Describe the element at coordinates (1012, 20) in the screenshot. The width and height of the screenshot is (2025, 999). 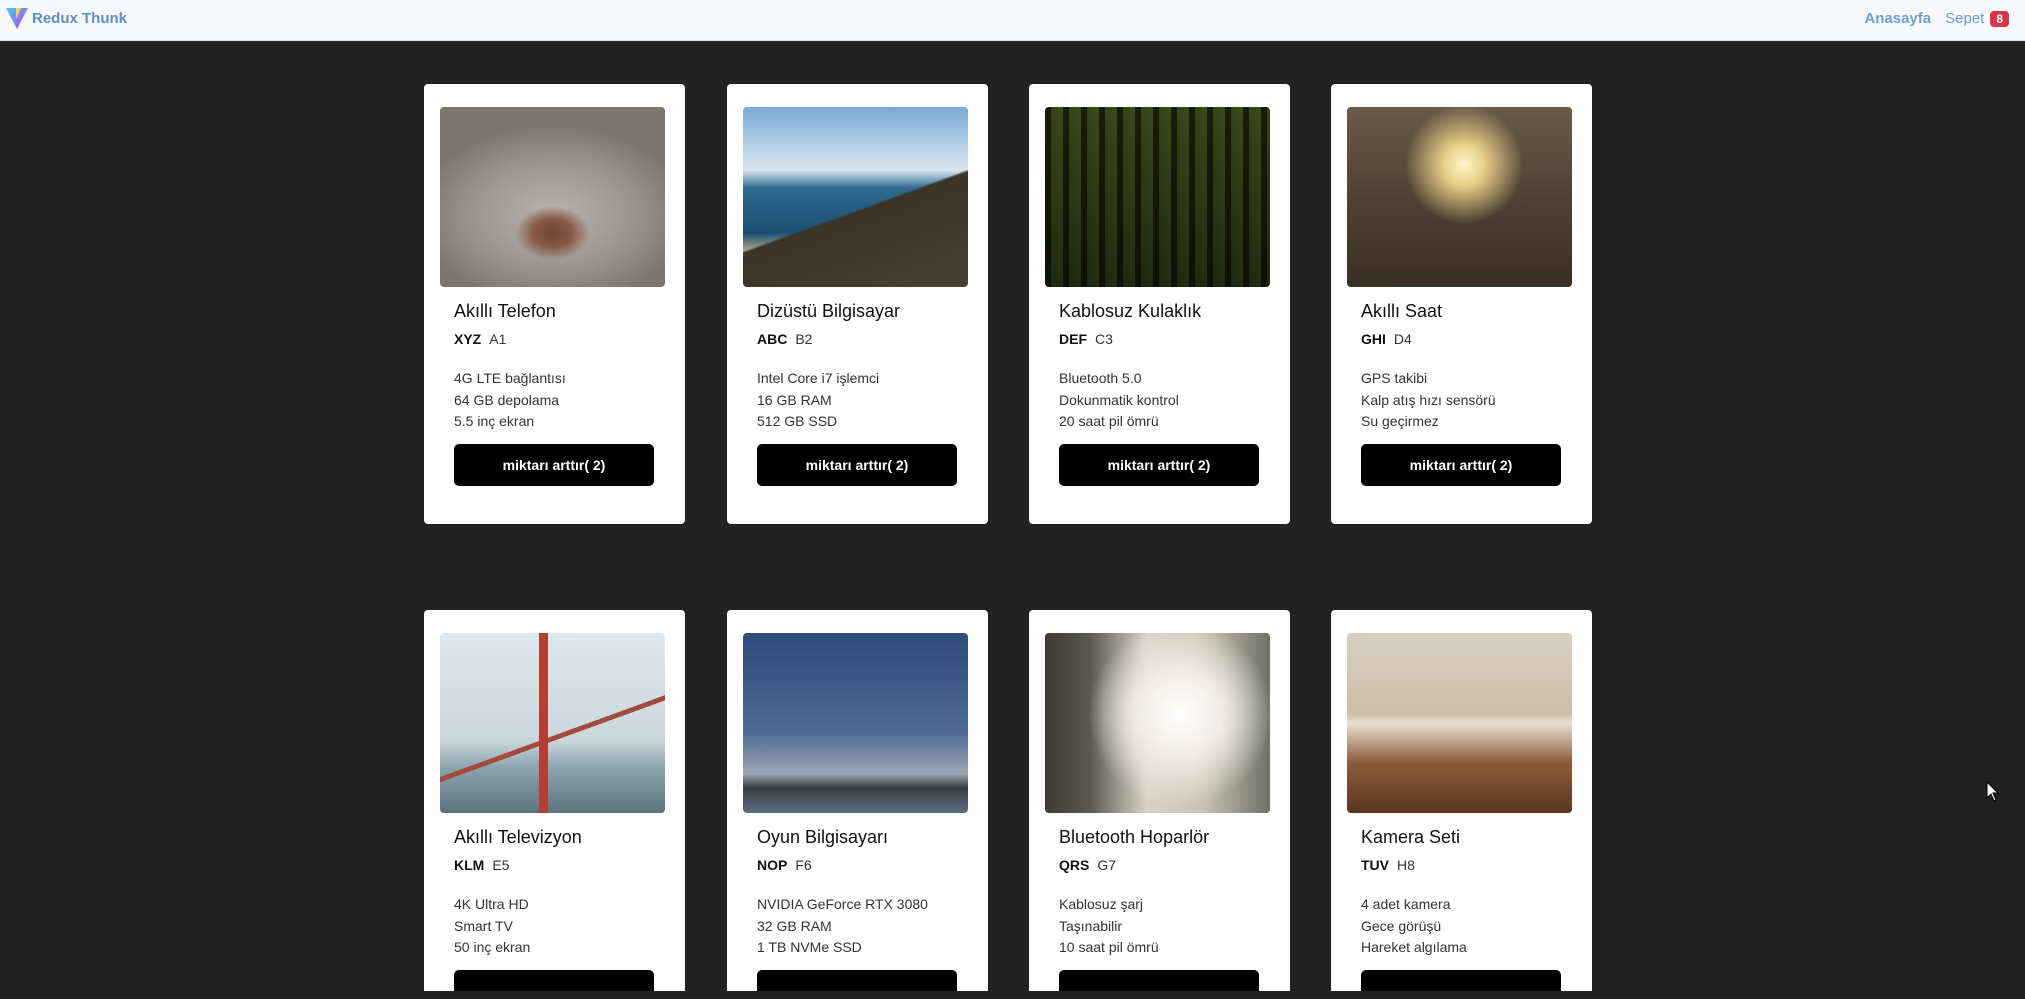
I see `top-navbar: Redux Thunk Anasayfa Sepet 8` at that location.